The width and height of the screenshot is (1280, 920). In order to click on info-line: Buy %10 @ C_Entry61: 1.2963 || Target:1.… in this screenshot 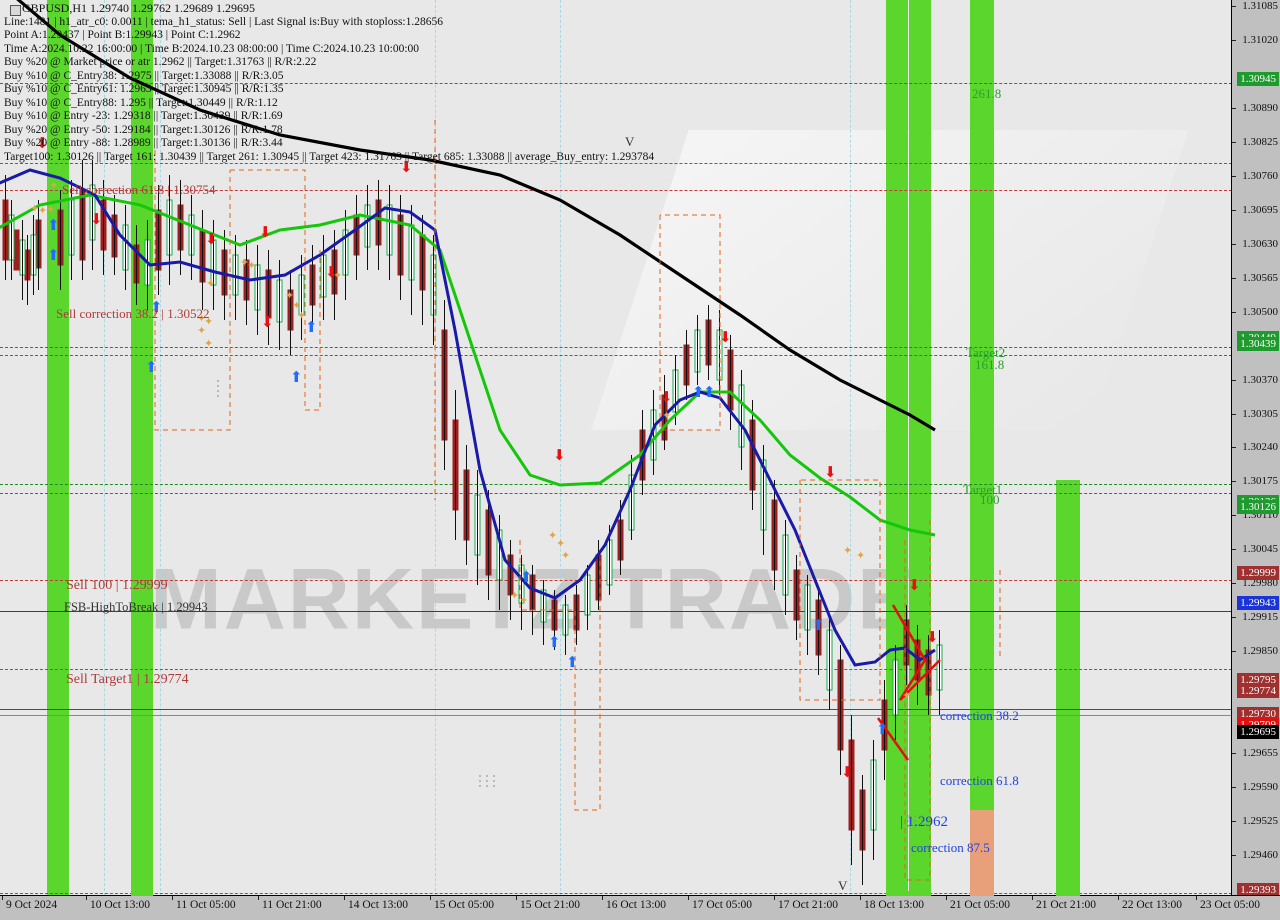, I will do `click(144, 89)`.